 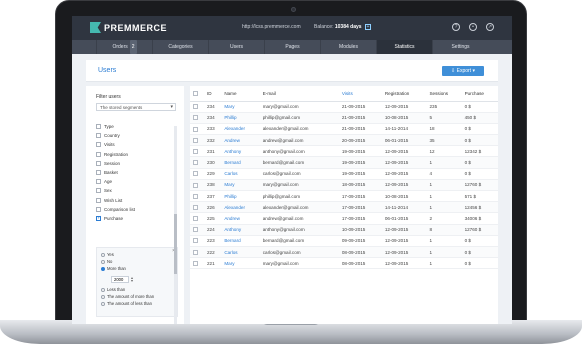 I want to click on cell-name: Anthony, so click(x=240, y=151).